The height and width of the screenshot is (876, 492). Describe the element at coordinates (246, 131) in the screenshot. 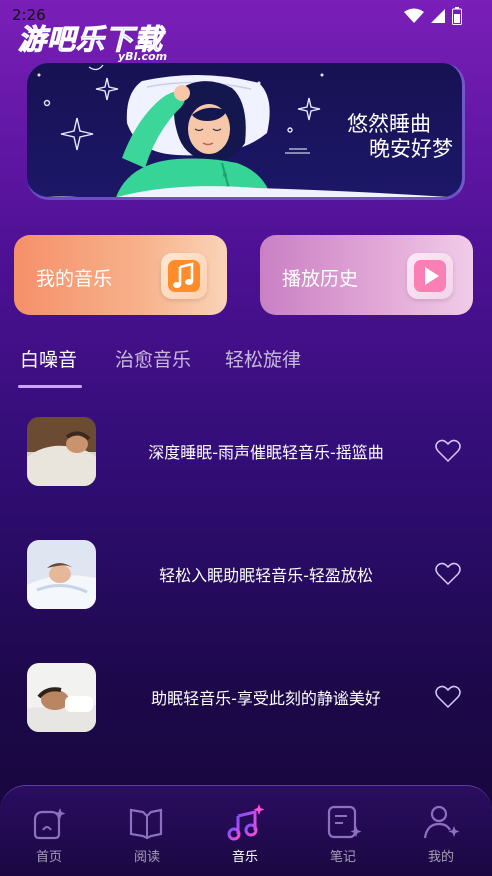

I see `sleep-banner: 悠然睡曲 晚安好梦` at that location.